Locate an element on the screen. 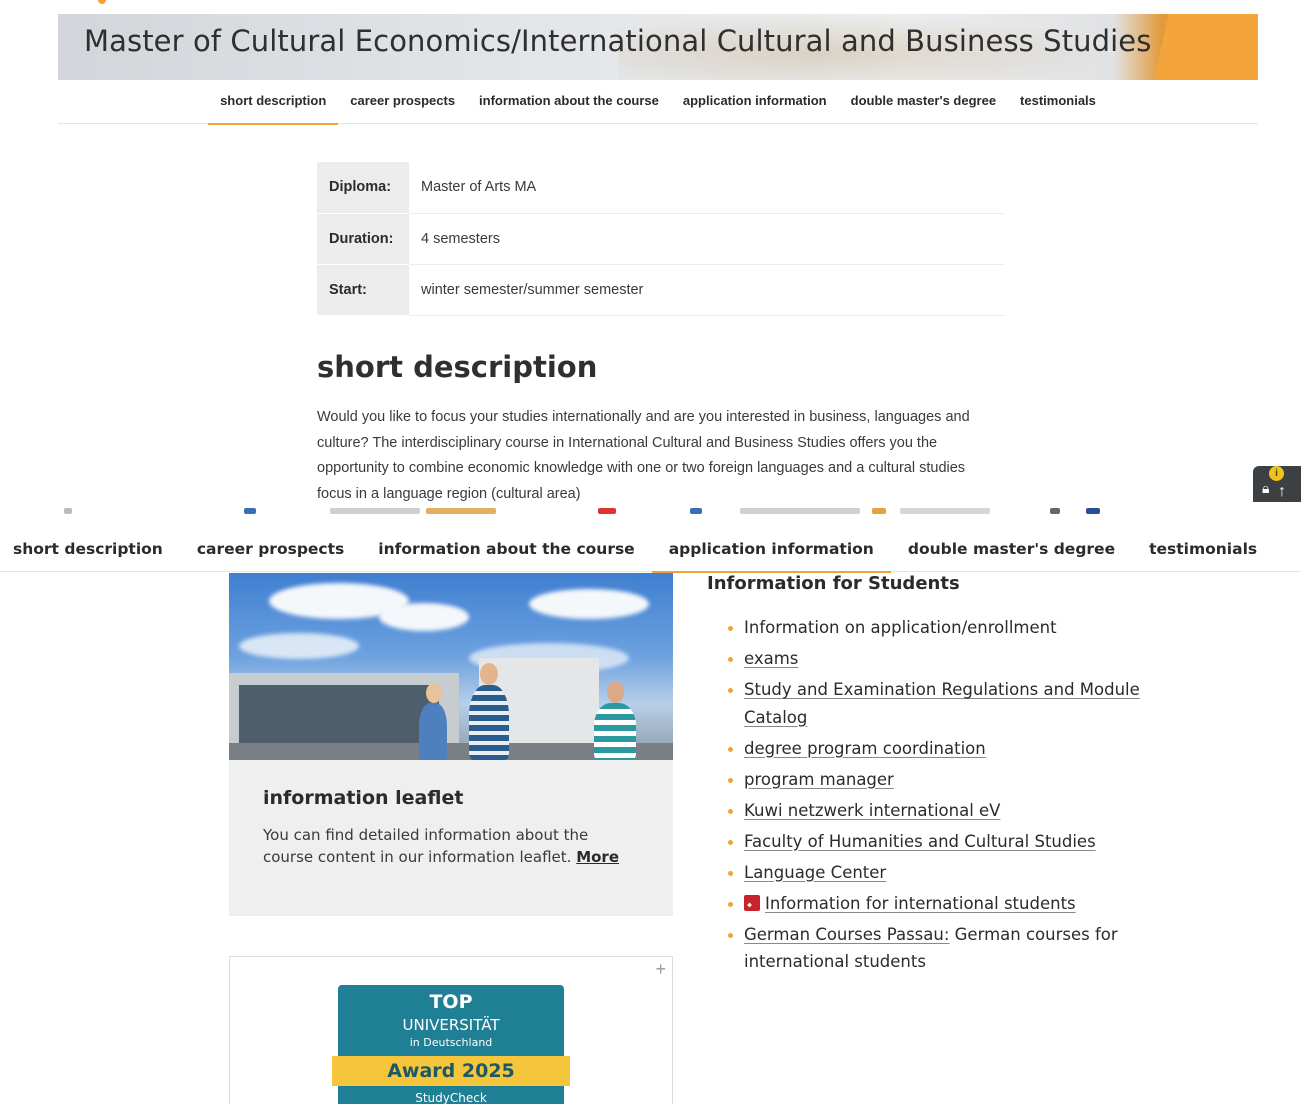  fact-key: Diploma: is located at coordinates (363, 188).